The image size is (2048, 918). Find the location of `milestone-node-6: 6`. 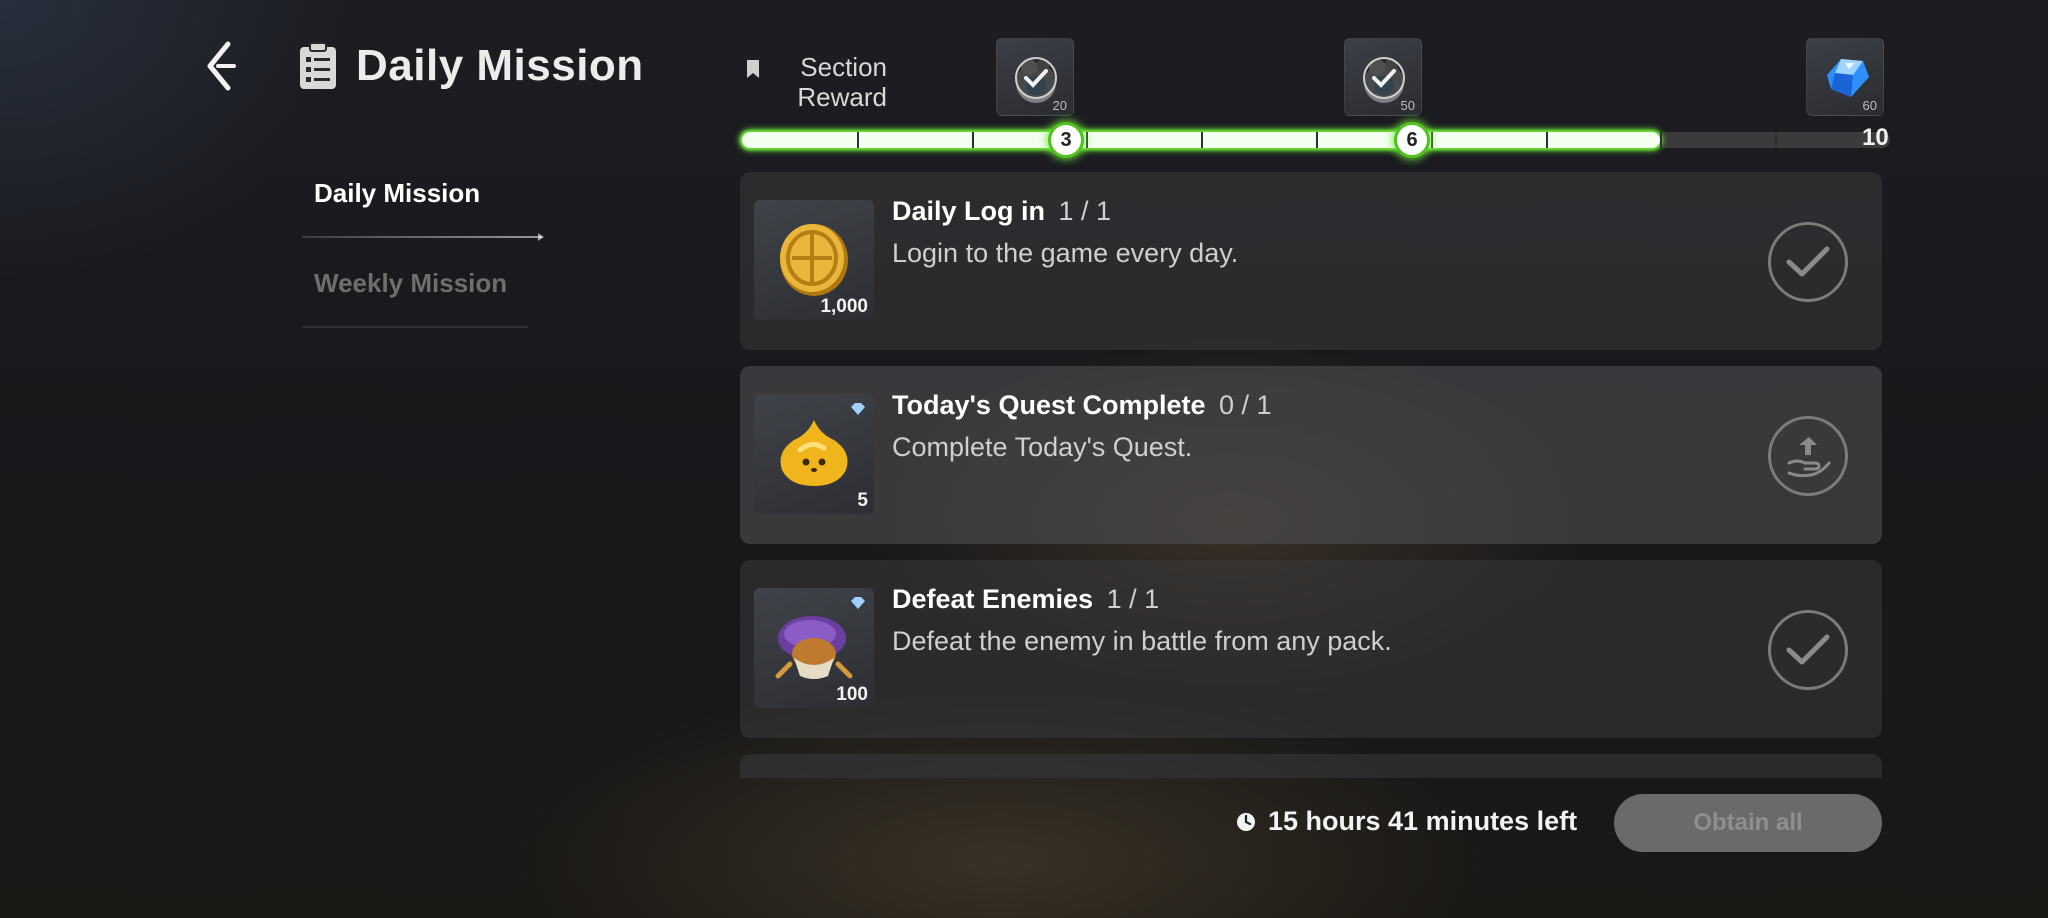

milestone-node-6: 6 is located at coordinates (1412, 140).